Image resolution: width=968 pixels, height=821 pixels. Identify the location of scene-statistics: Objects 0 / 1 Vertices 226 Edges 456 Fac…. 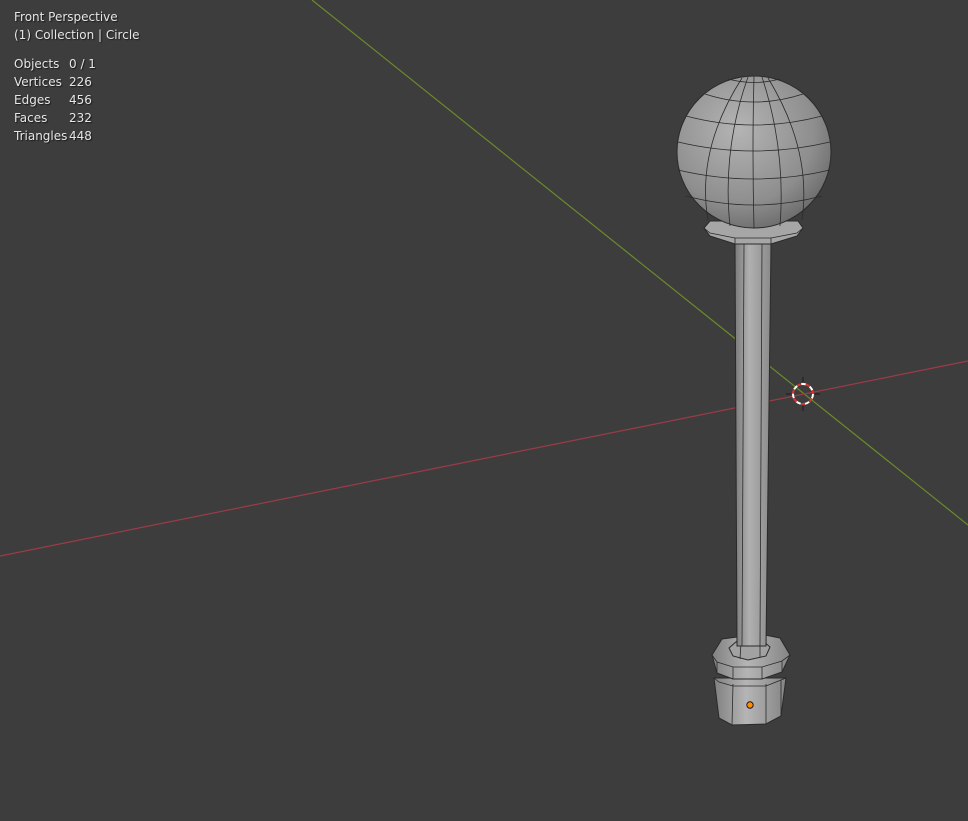
(55, 100).